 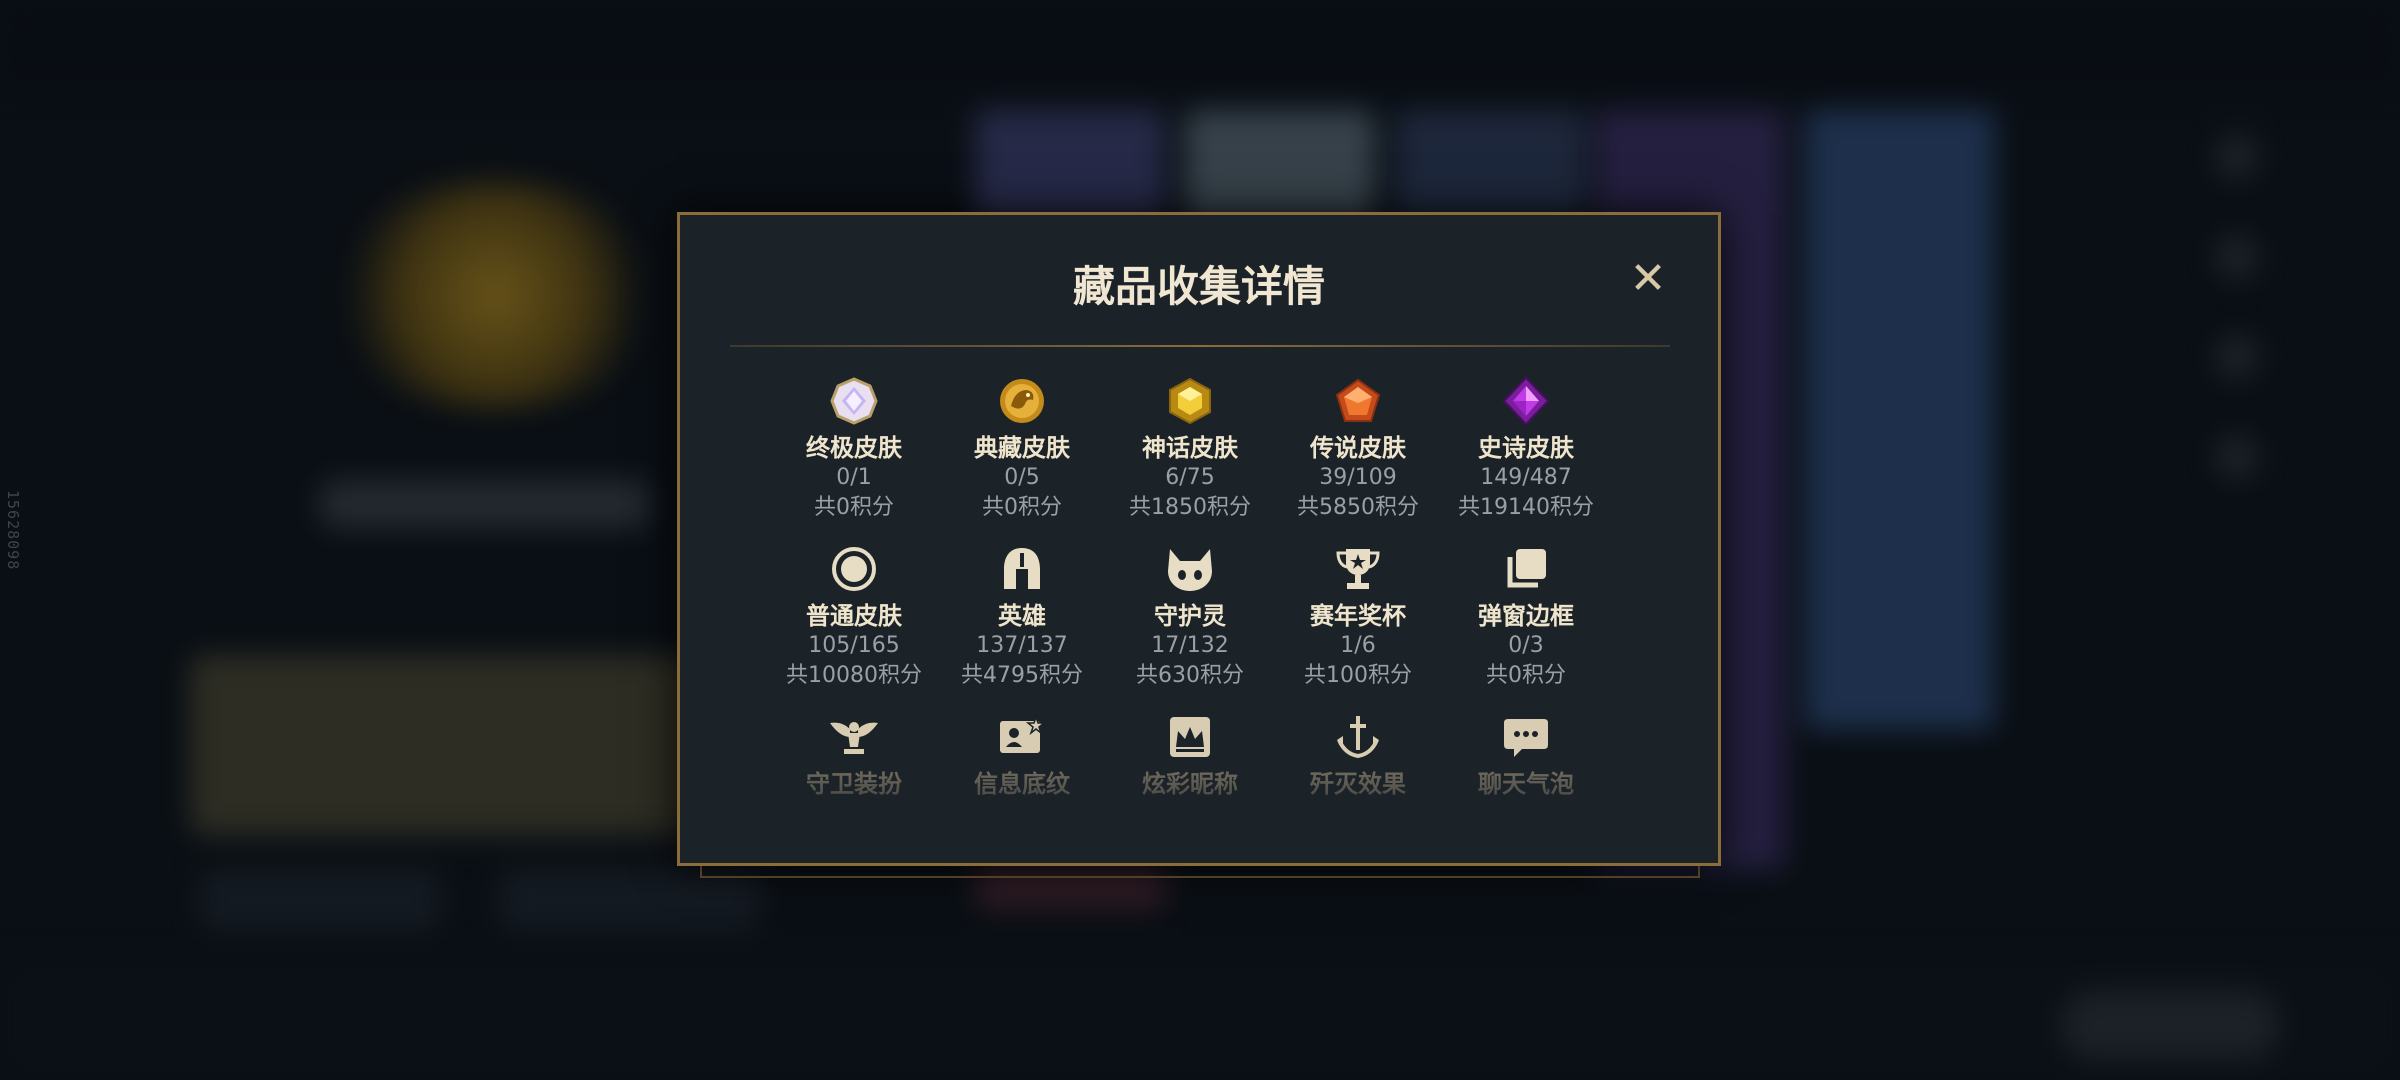 I want to click on anchor-sword-icon, so click(x=1358, y=737).